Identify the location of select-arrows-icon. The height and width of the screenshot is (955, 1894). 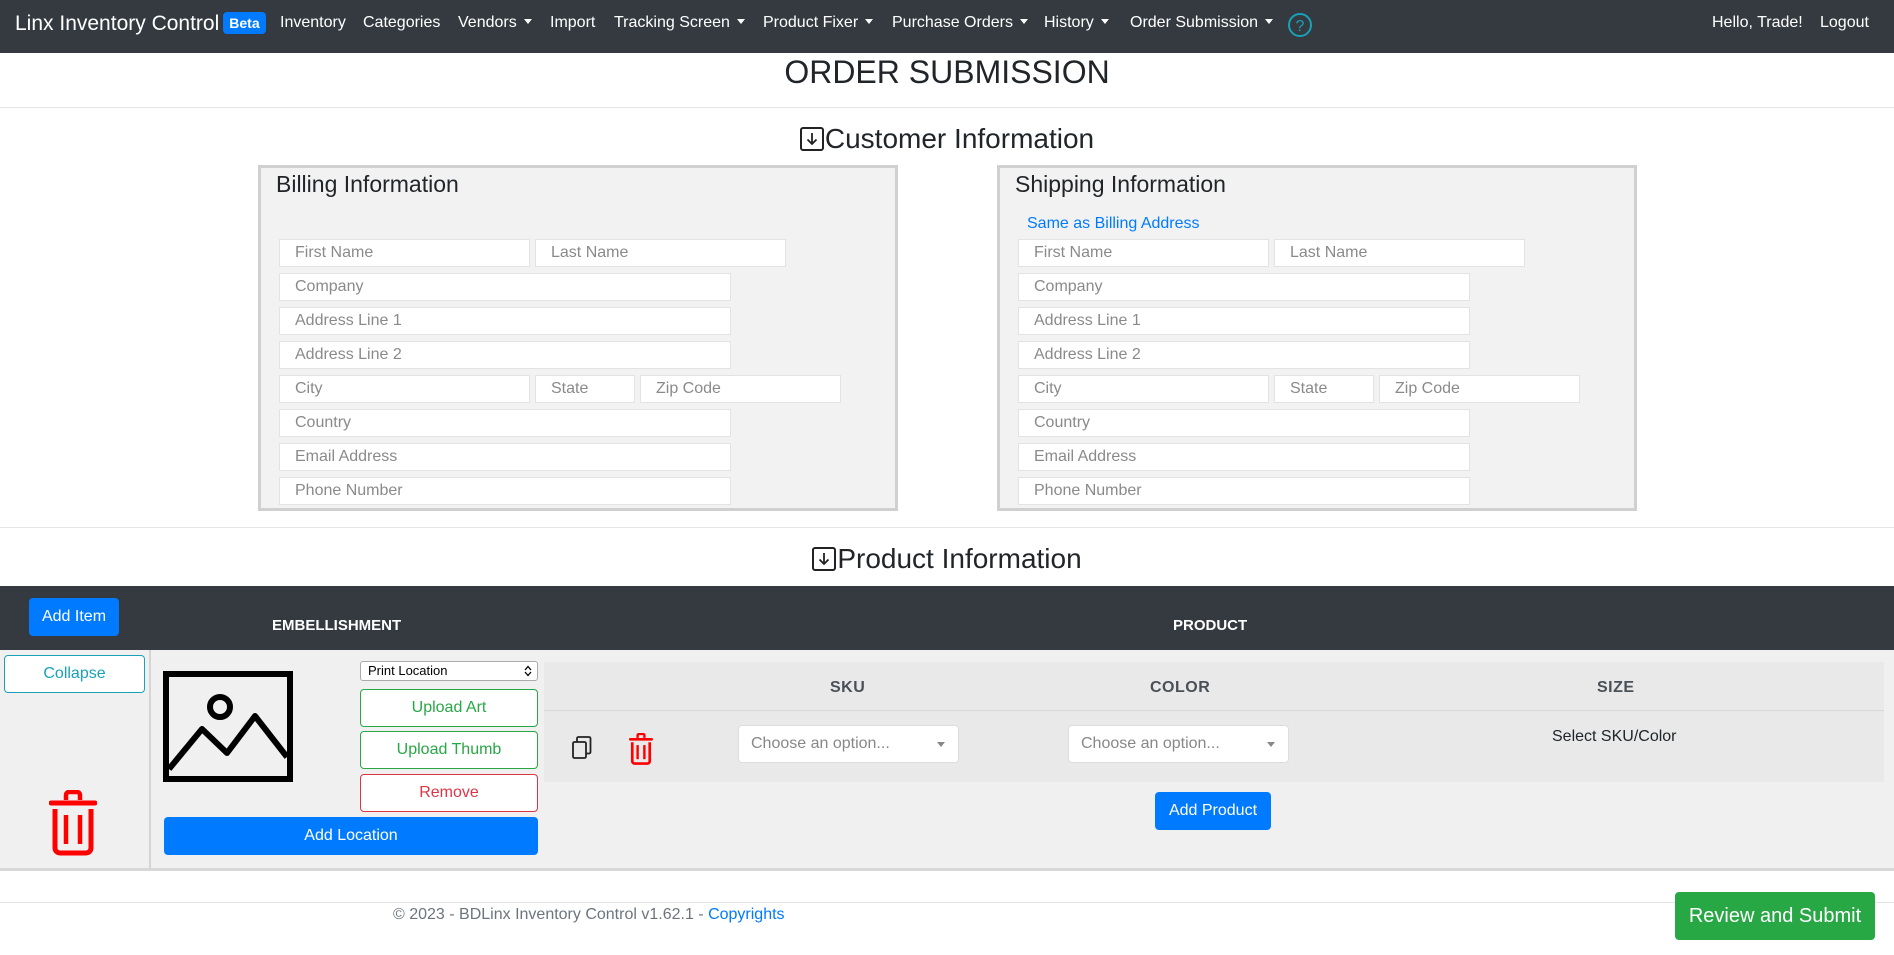
(528, 671).